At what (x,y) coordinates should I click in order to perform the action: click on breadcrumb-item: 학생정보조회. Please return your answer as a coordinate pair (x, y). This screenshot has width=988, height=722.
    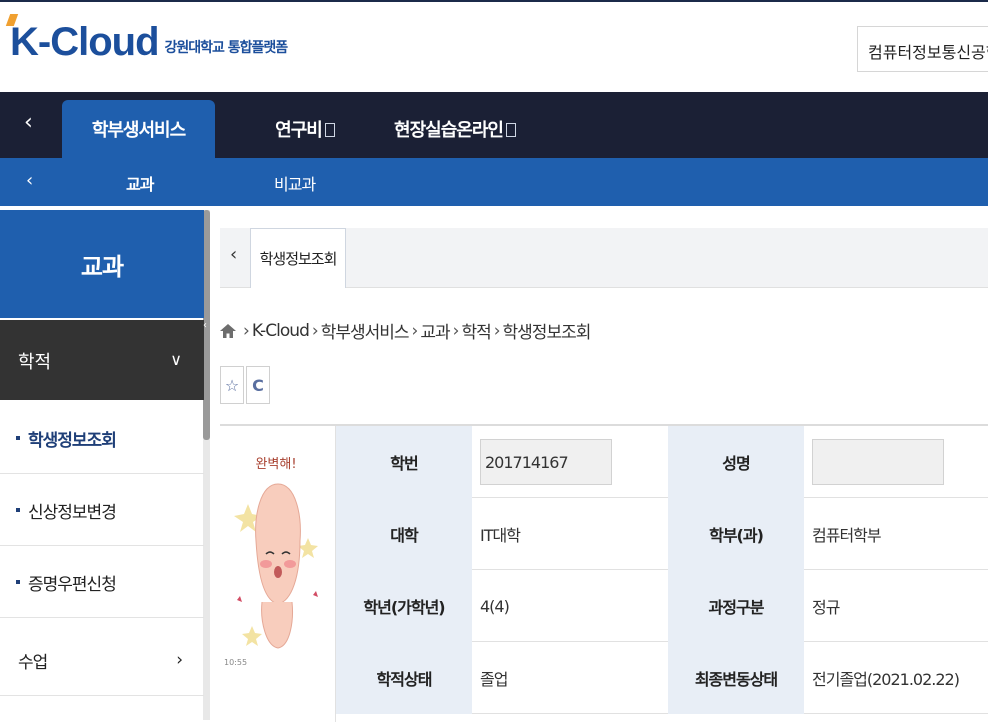
    Looking at the image, I should click on (547, 333).